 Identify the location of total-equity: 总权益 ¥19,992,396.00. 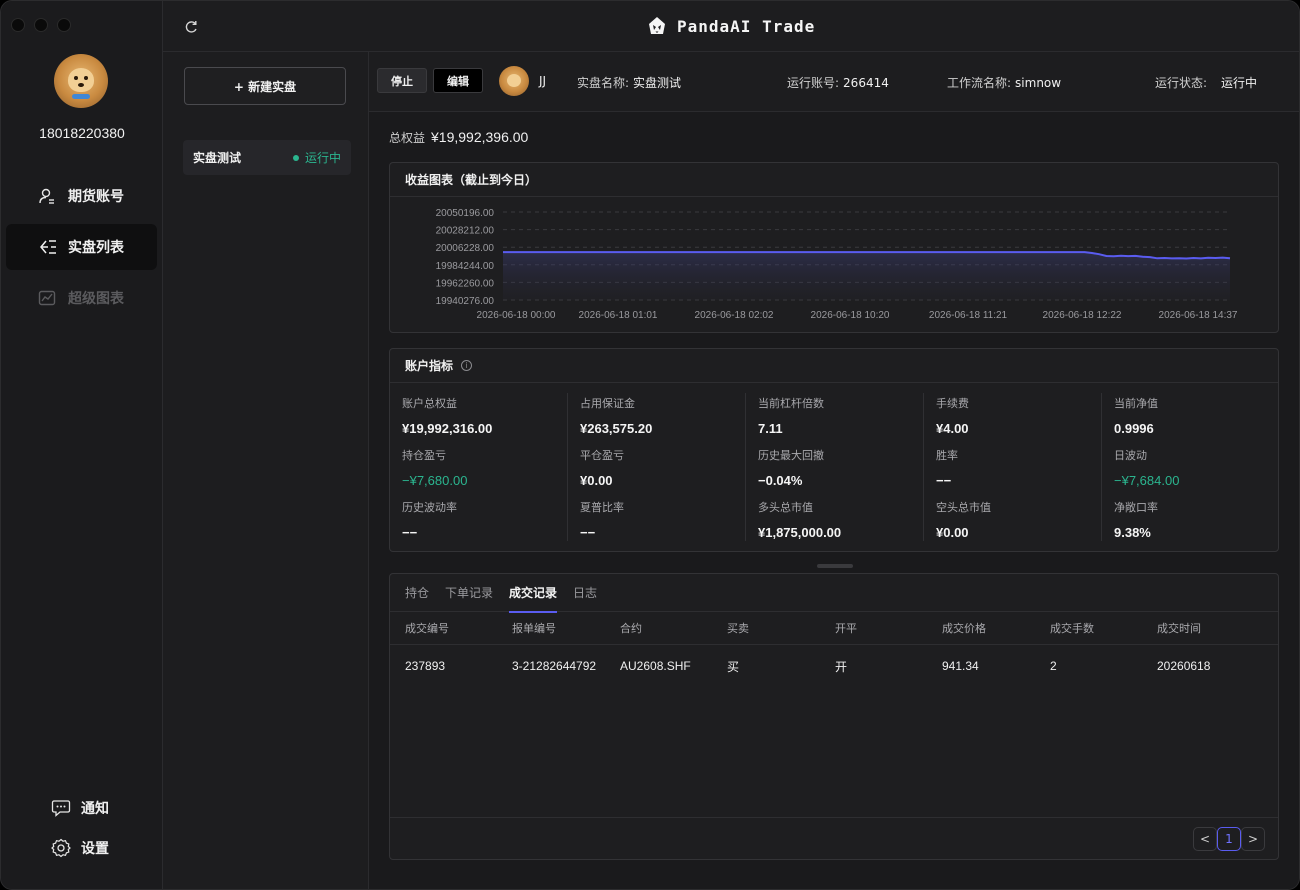
(458, 137).